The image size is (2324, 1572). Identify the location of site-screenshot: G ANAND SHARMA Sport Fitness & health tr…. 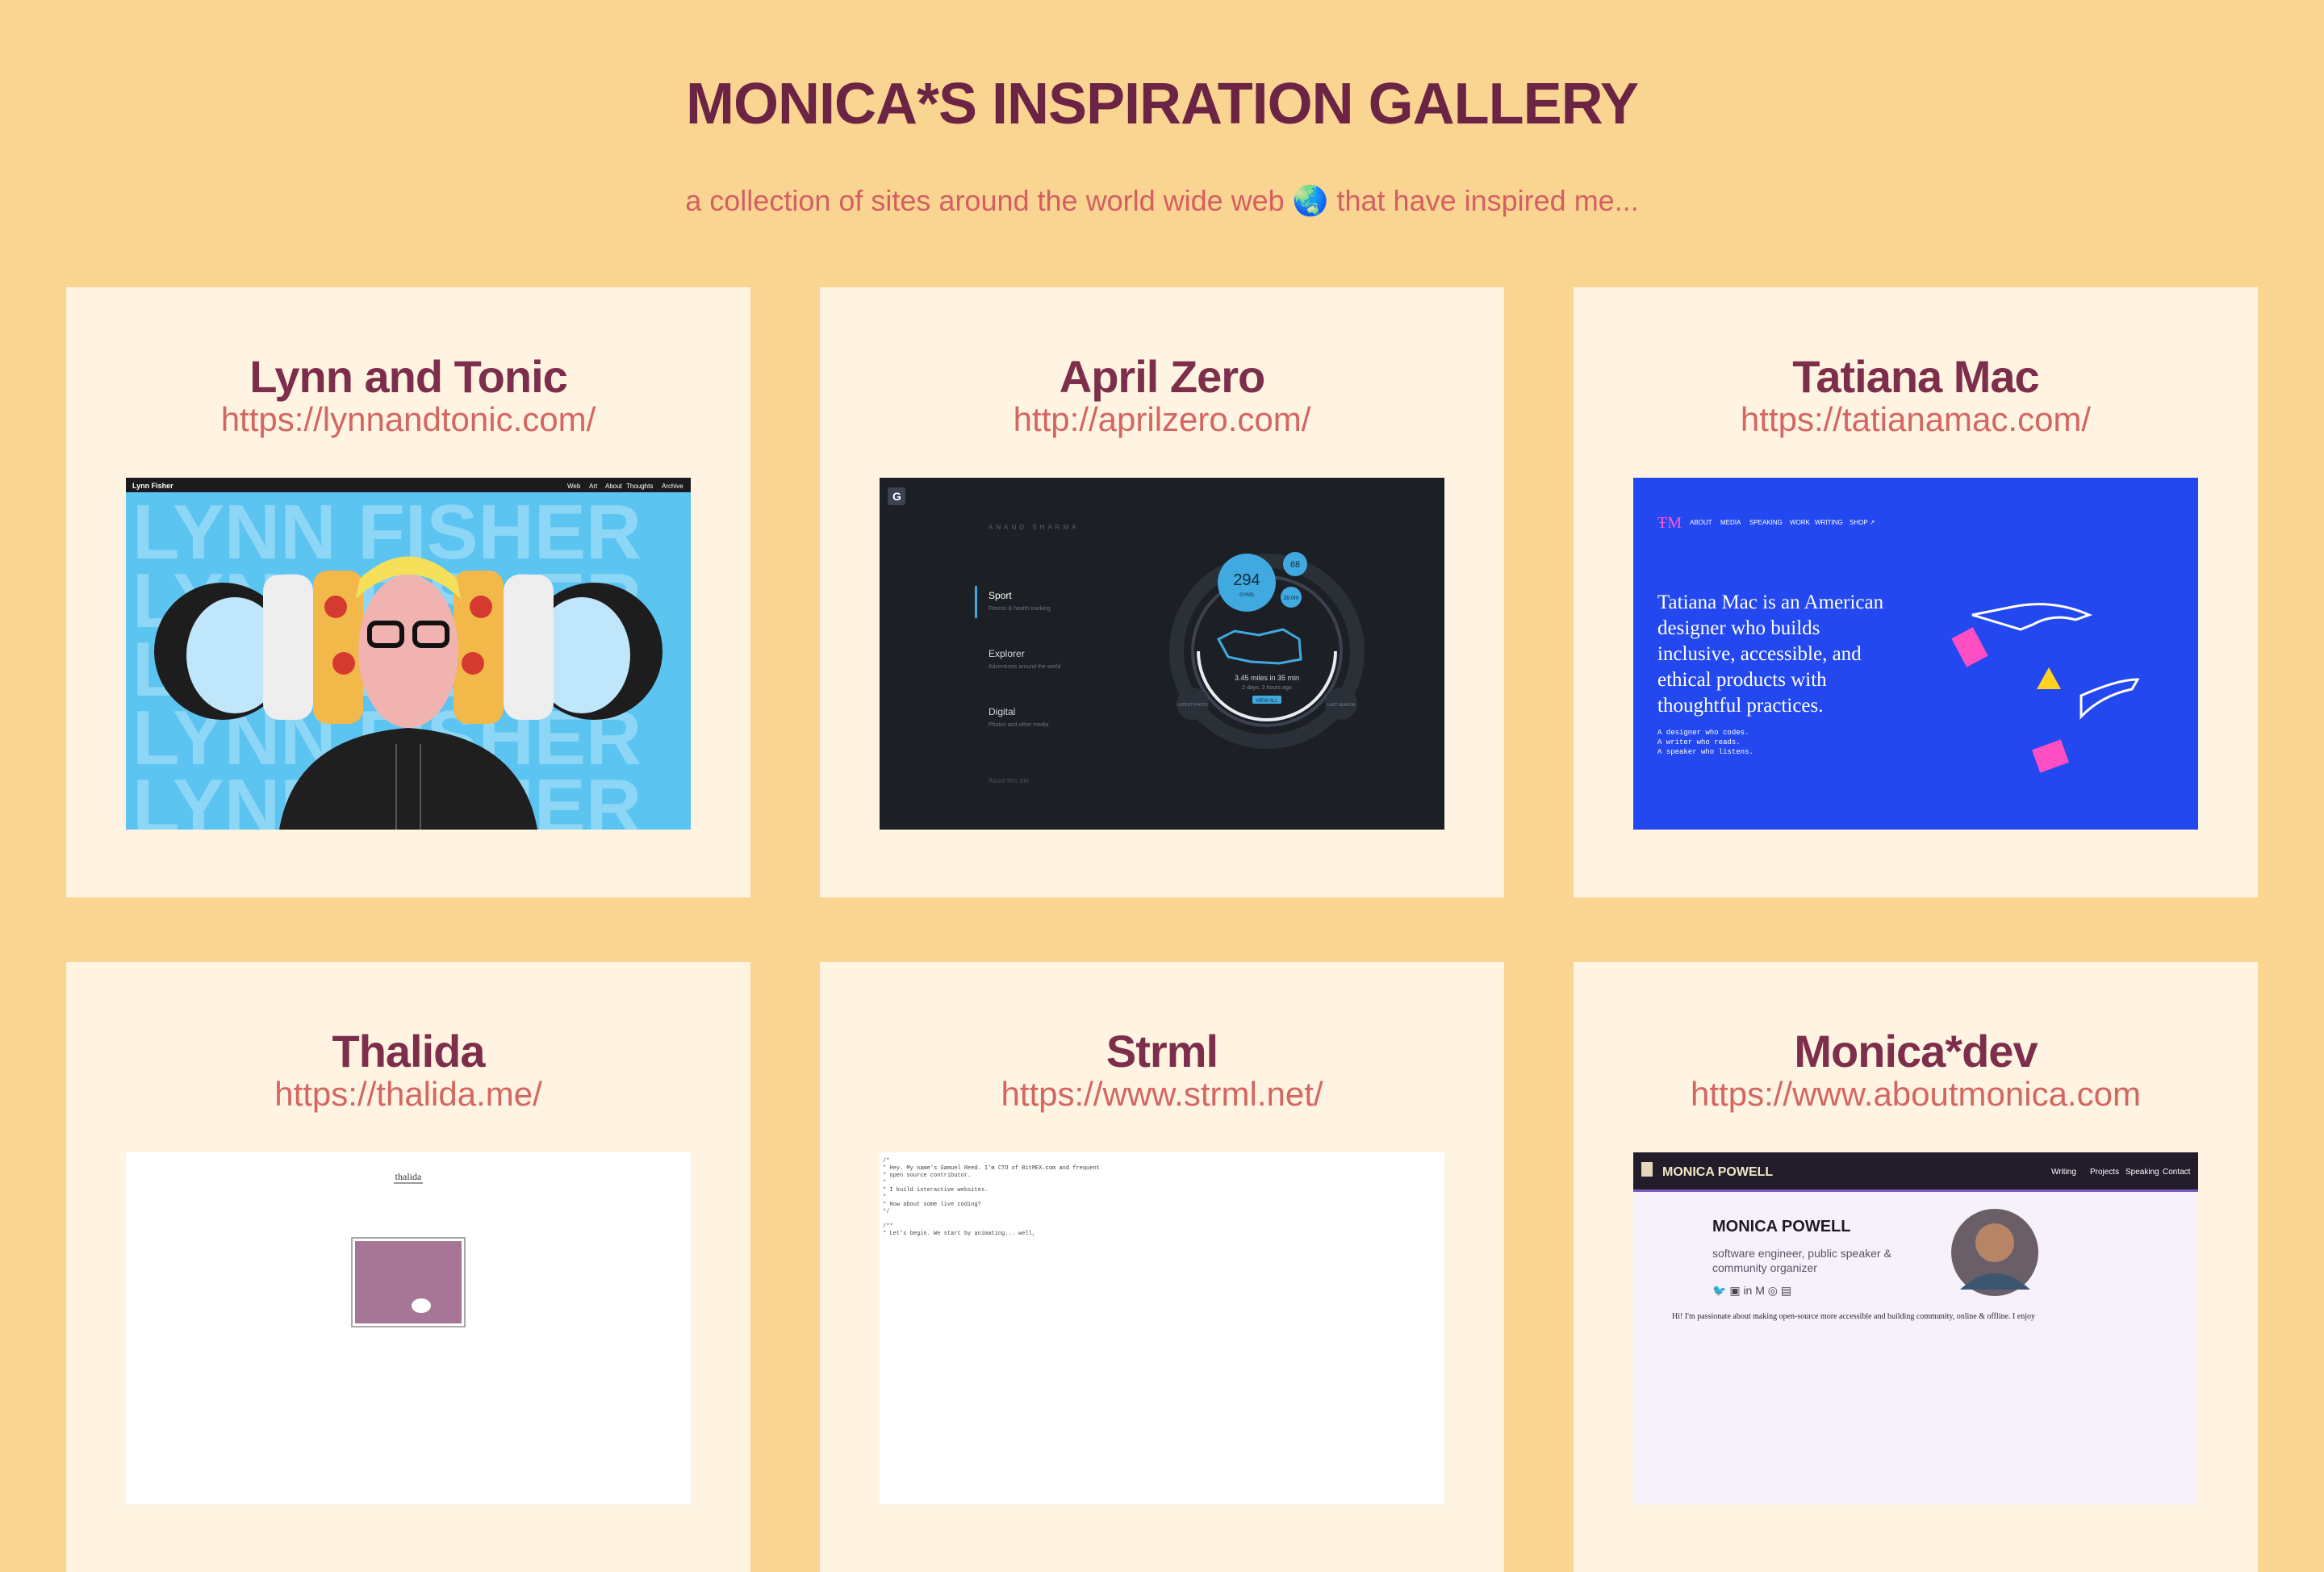
(1162, 654).